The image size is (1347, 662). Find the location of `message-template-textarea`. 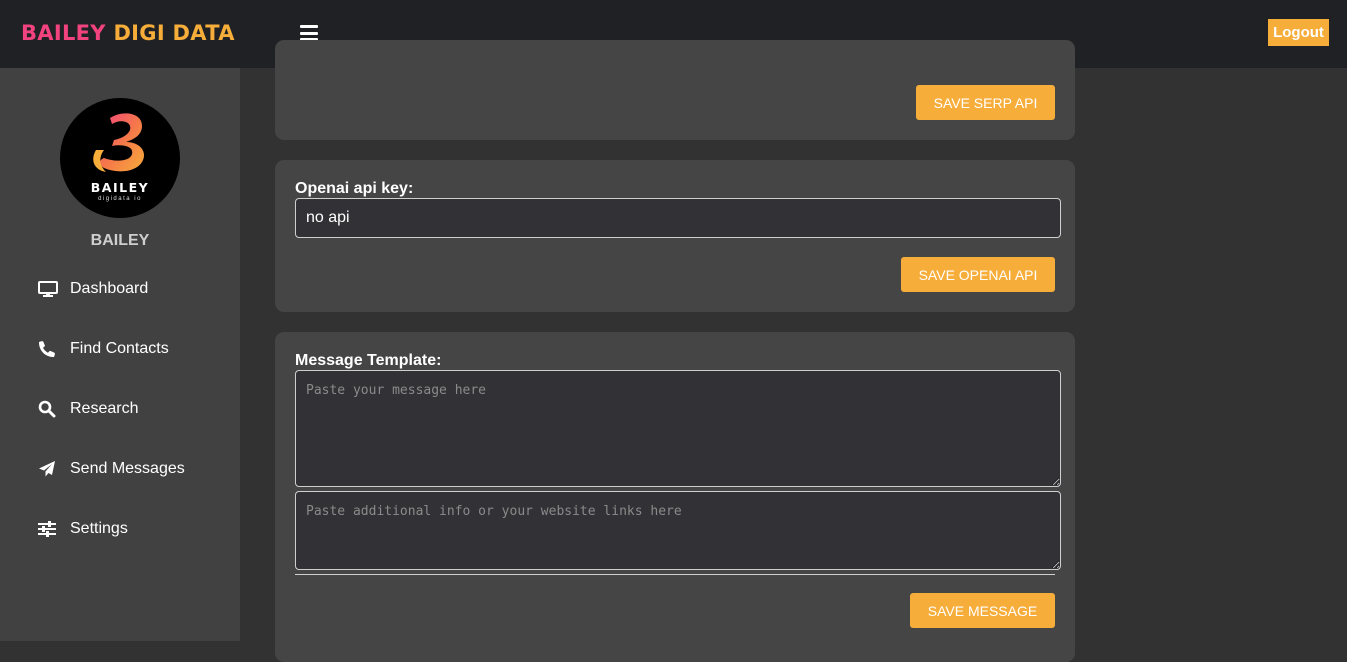

message-template-textarea is located at coordinates (678, 428).